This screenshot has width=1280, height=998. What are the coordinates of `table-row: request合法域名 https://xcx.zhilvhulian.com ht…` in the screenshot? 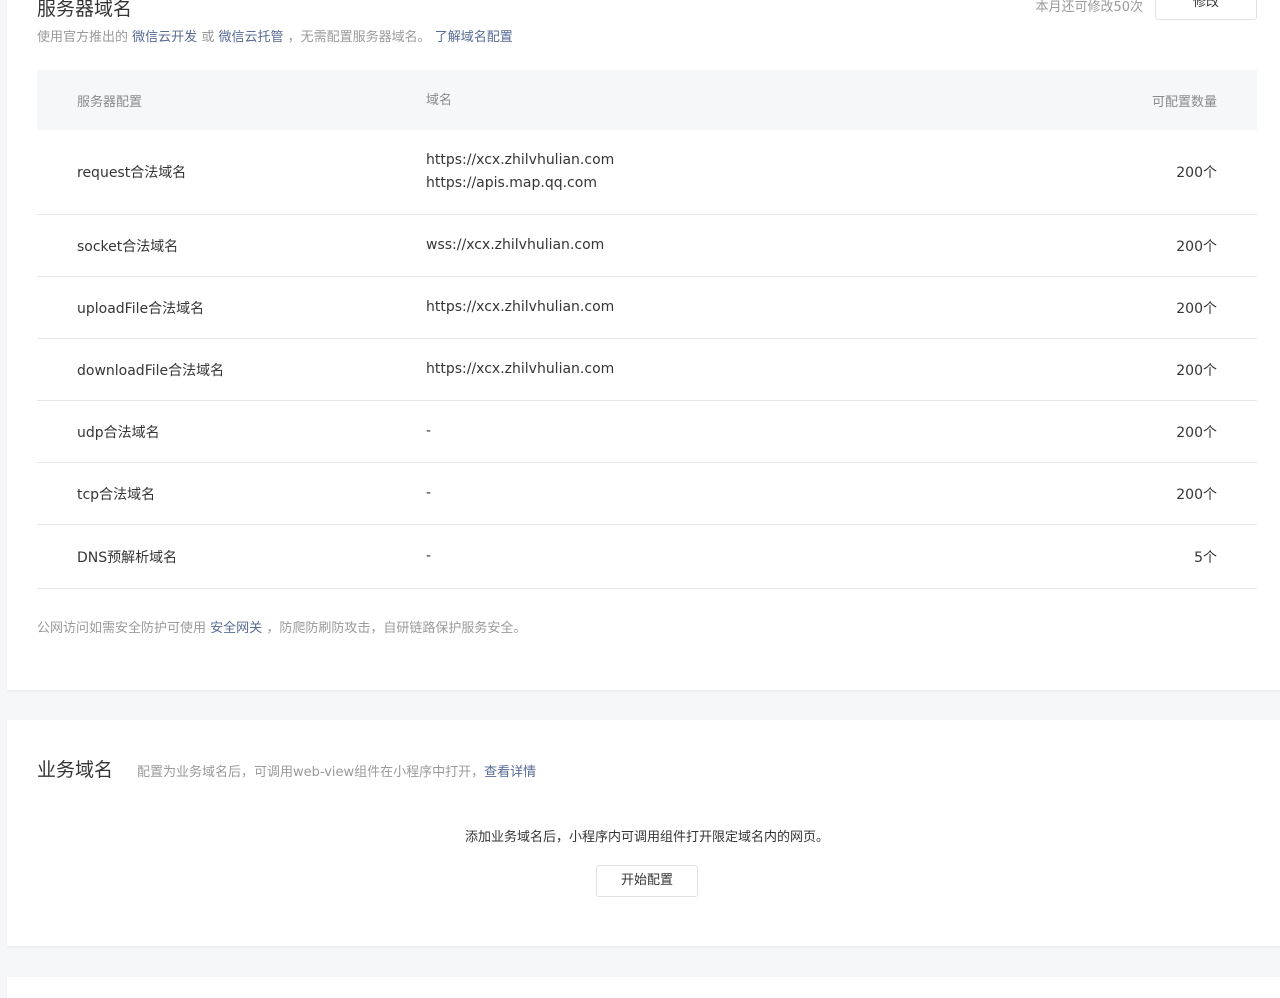 It's located at (647, 172).